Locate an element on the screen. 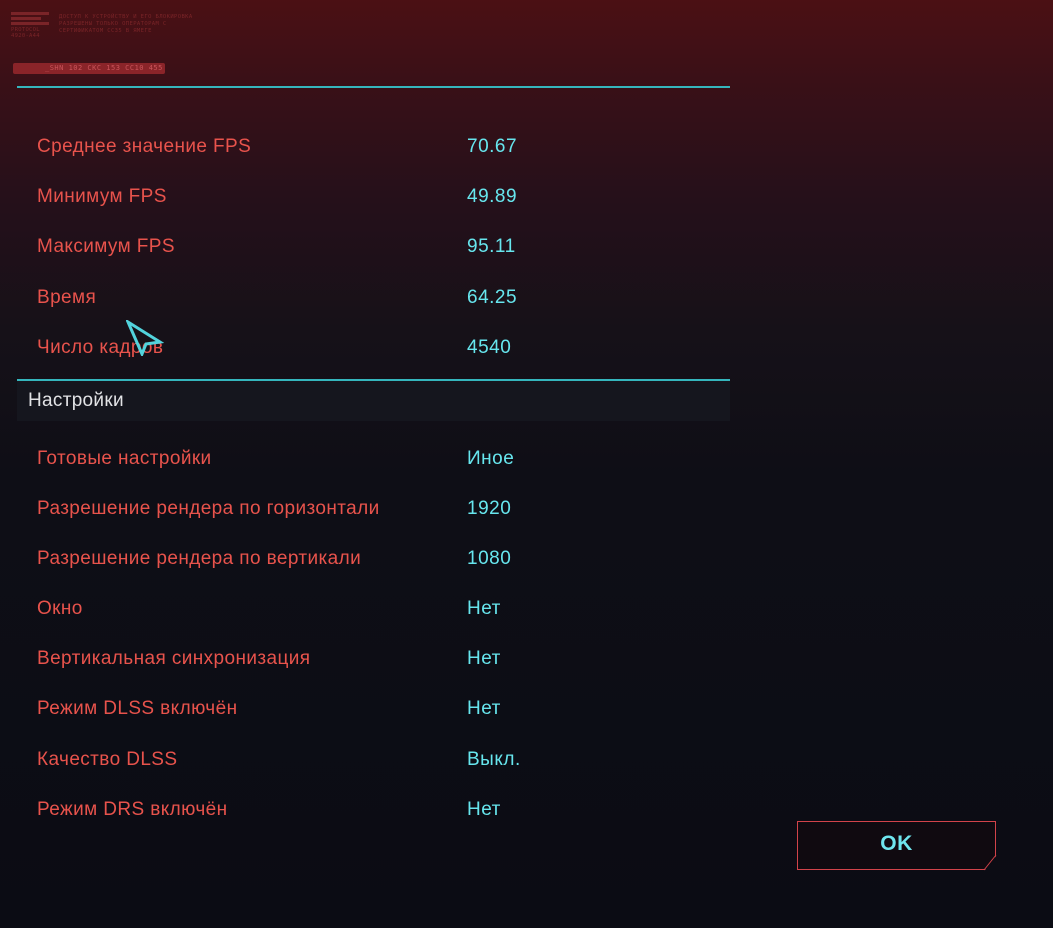 The width and height of the screenshot is (1053, 928). ok-button-label: OK is located at coordinates (896, 843).